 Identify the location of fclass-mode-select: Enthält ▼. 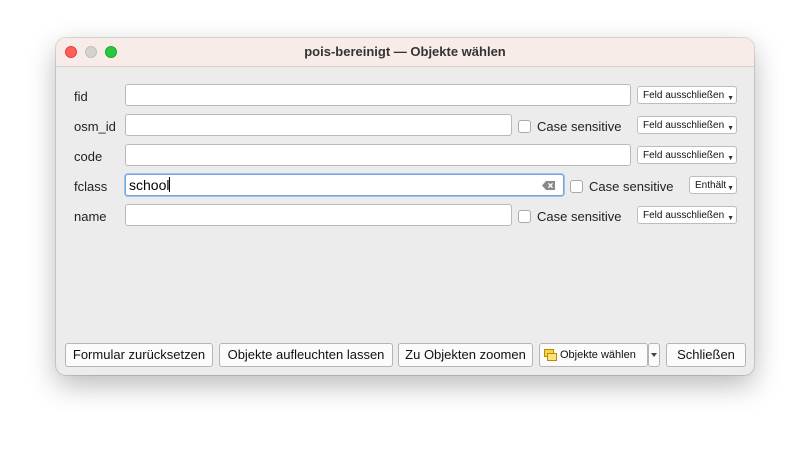
(713, 185).